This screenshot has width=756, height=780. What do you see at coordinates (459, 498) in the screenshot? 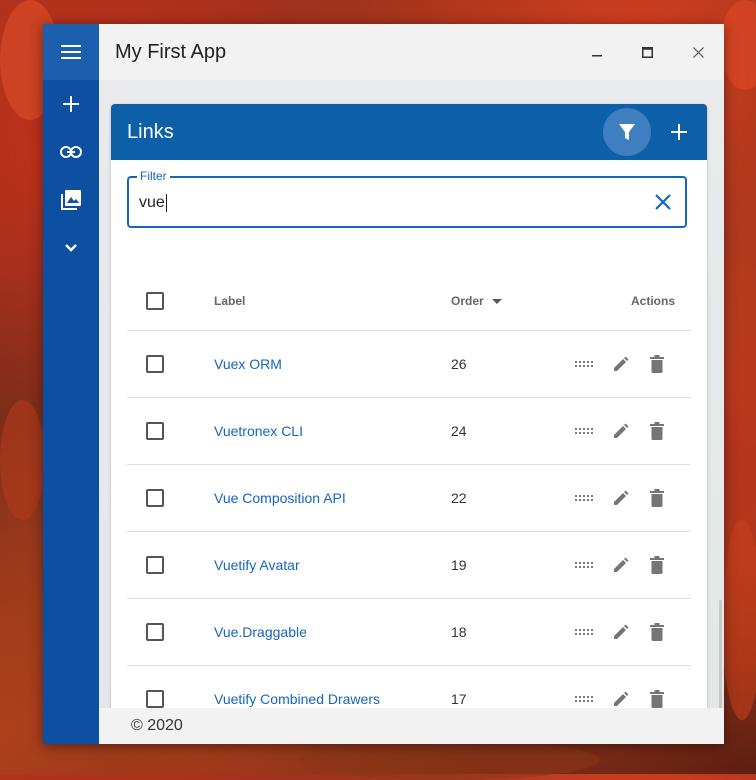
I see `order-value: 22` at bounding box center [459, 498].